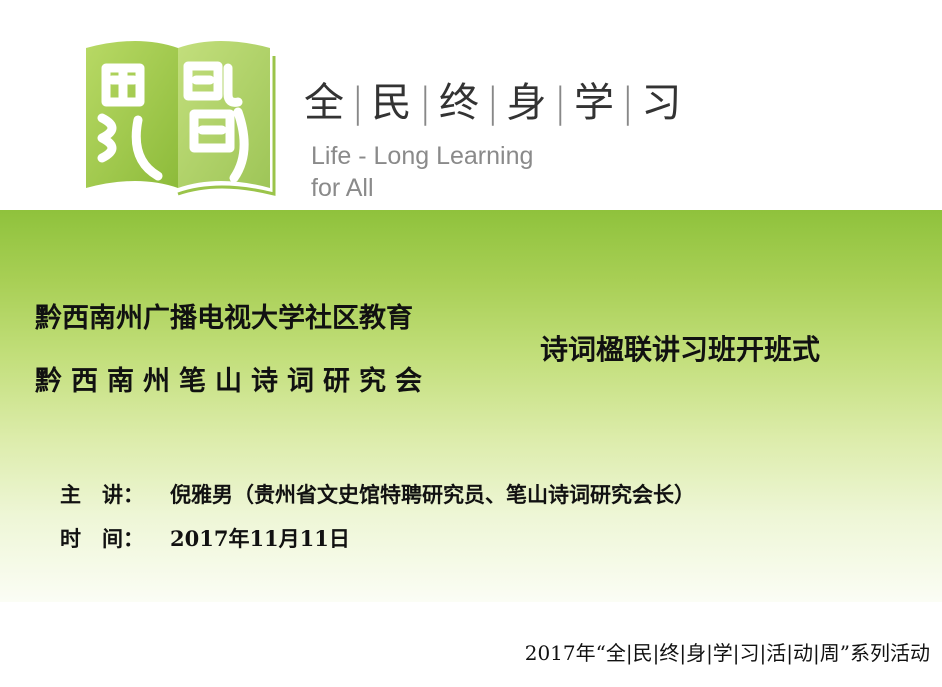 This screenshot has width=942, height=687. Describe the element at coordinates (432, 494) in the screenshot. I see `speaker-value: 倪雅男（贵州省文史馆特聘研究员、笔山诗词研究会长）` at that location.